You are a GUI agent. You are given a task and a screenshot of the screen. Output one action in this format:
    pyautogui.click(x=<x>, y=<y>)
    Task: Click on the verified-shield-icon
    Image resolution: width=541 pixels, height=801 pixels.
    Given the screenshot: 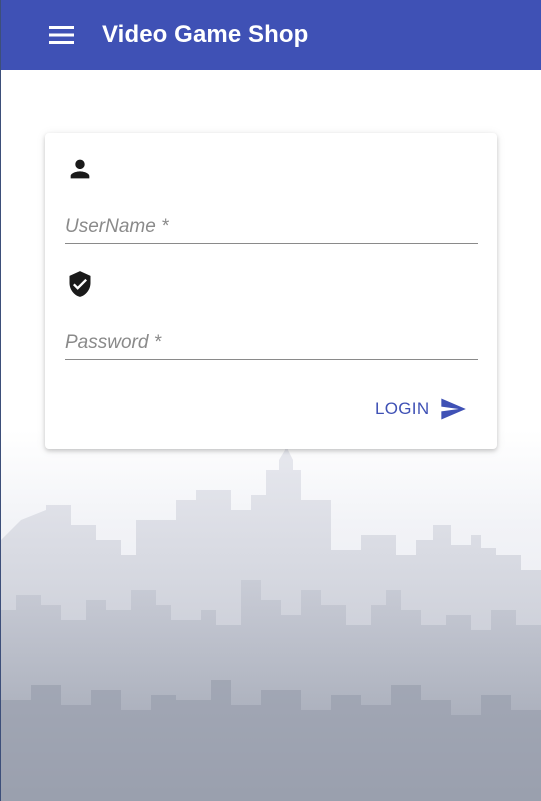 What is the action you would take?
    pyautogui.click(x=80, y=284)
    